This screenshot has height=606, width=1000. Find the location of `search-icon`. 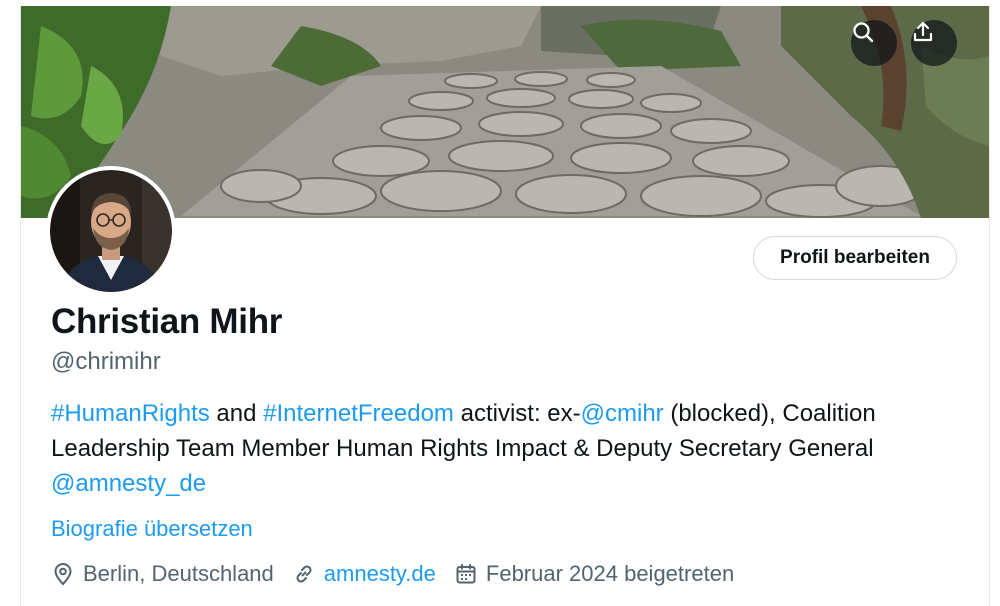

search-icon is located at coordinates (863, 32).